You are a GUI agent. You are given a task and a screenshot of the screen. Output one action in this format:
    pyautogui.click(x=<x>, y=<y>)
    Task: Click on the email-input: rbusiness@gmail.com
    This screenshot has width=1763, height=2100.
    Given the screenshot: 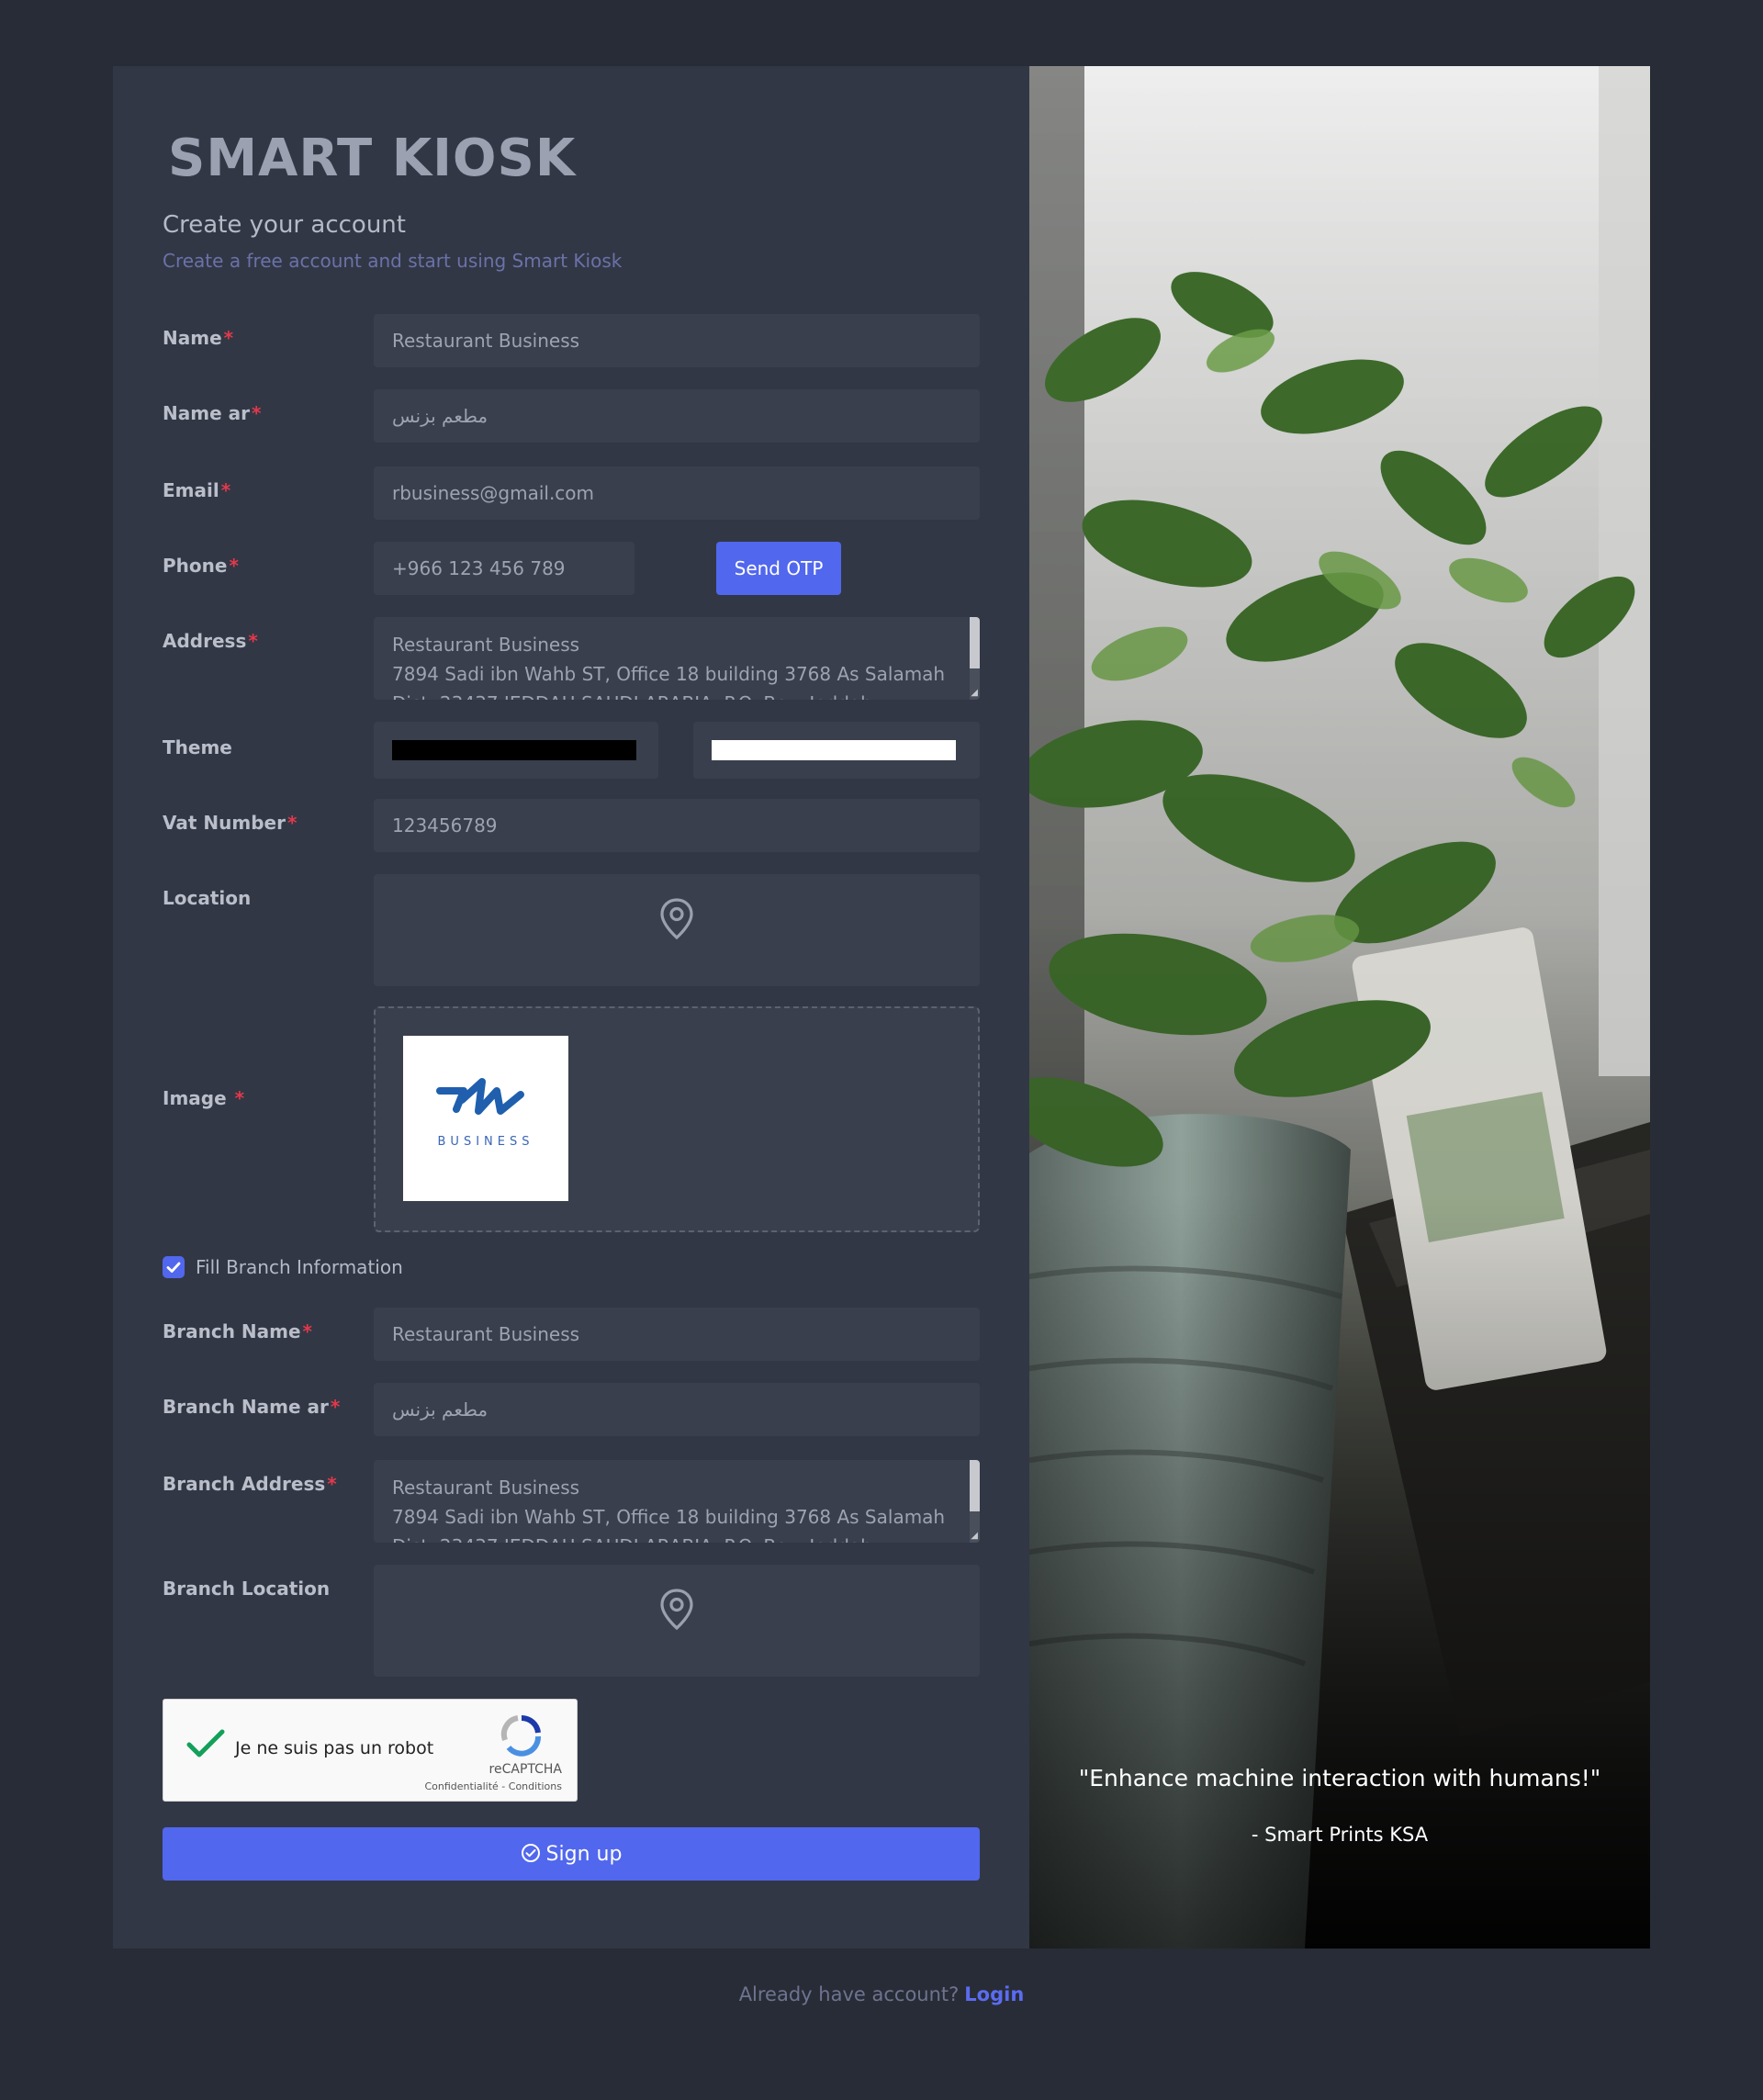 What is the action you would take?
    pyautogui.click(x=677, y=493)
    